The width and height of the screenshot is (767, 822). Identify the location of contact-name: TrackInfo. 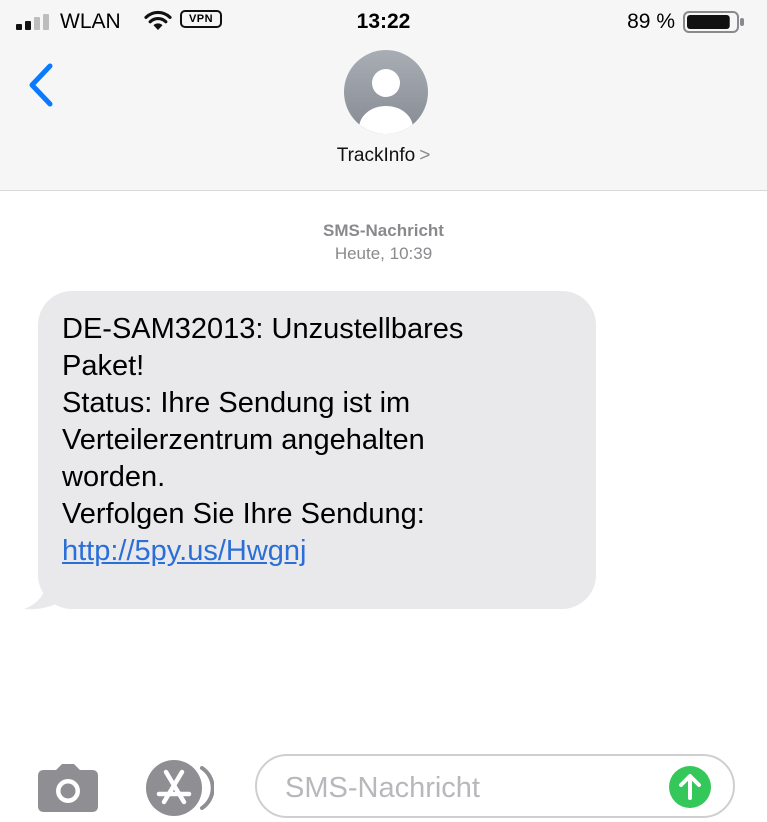
(376, 155).